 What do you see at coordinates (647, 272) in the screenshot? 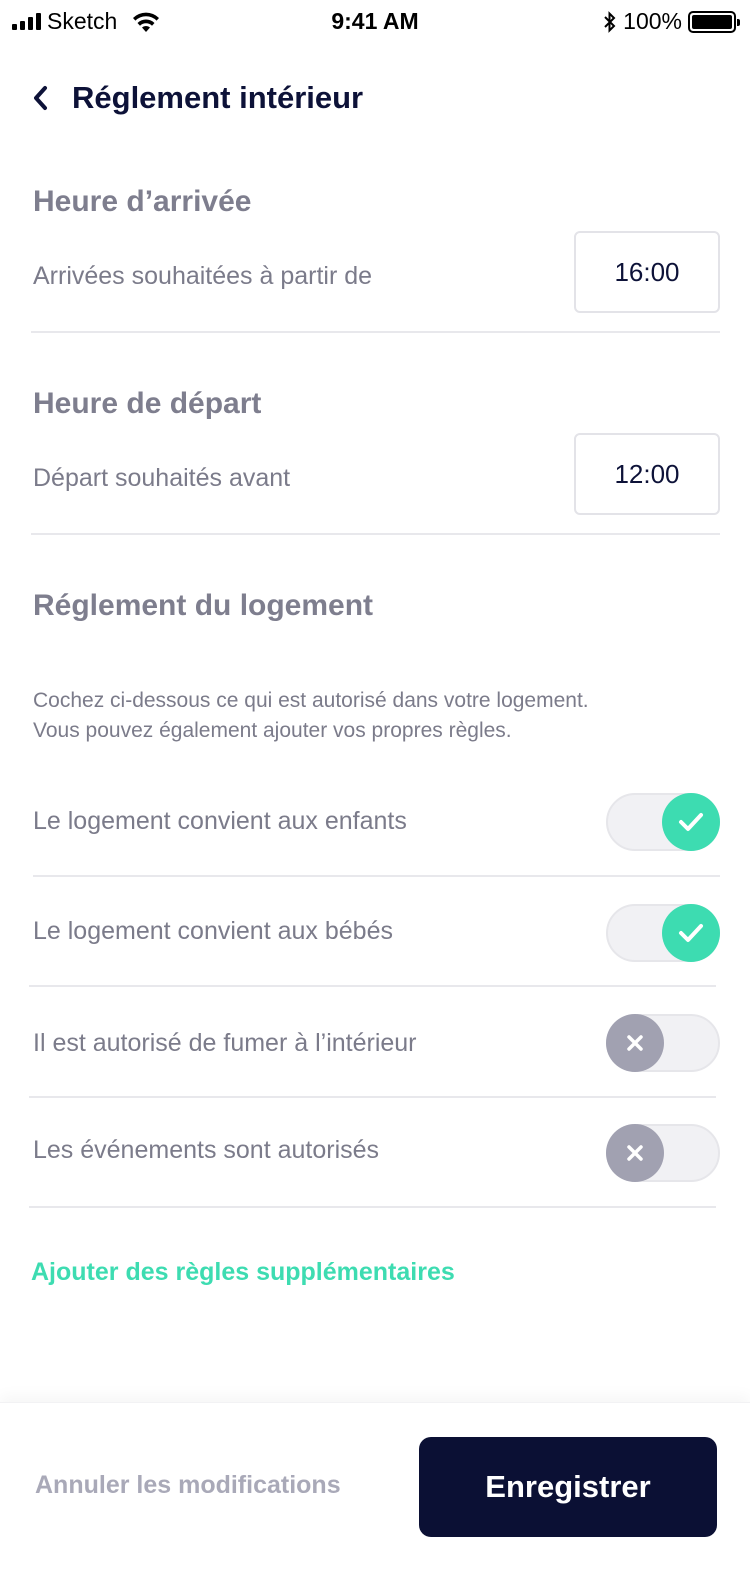
I see `arrival-time-field: 16:00` at bounding box center [647, 272].